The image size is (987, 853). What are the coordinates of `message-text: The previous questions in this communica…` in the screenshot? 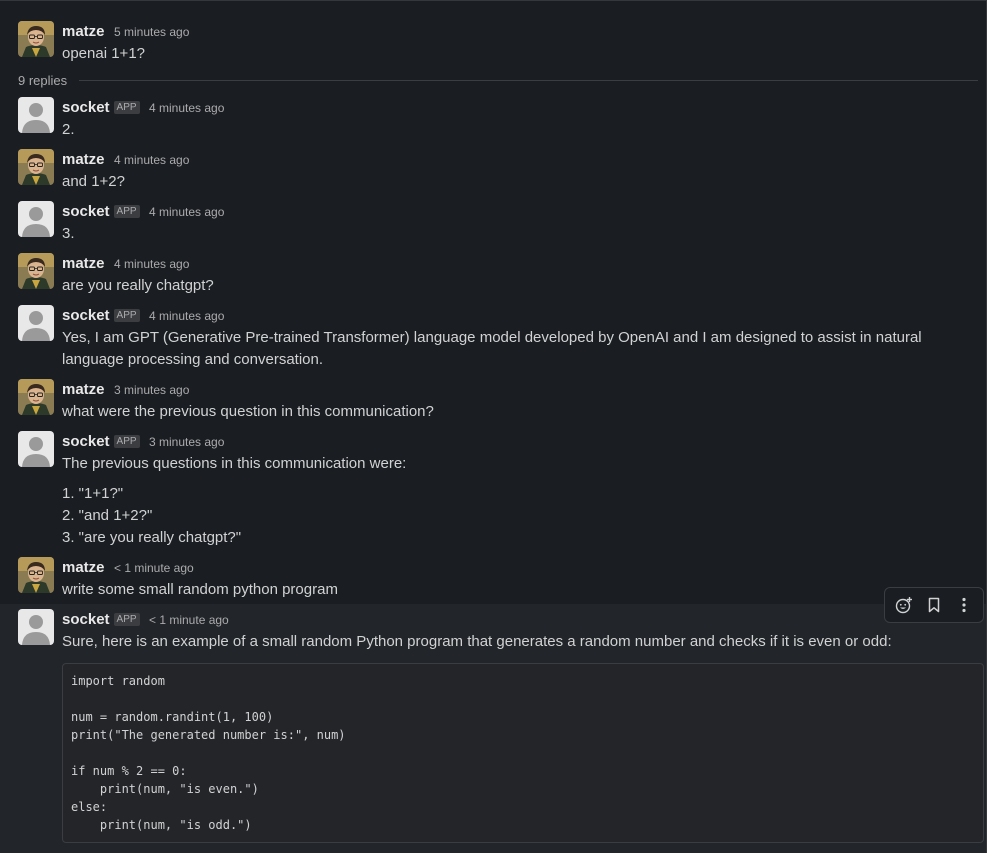 It's located at (234, 463).